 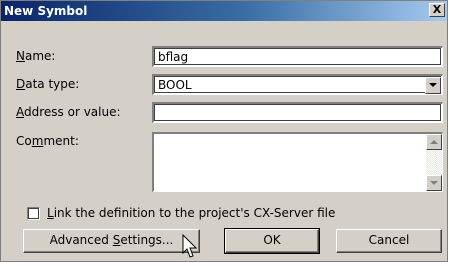 What do you see at coordinates (297, 84) in the screenshot?
I see `data-type-select: BOOL` at bounding box center [297, 84].